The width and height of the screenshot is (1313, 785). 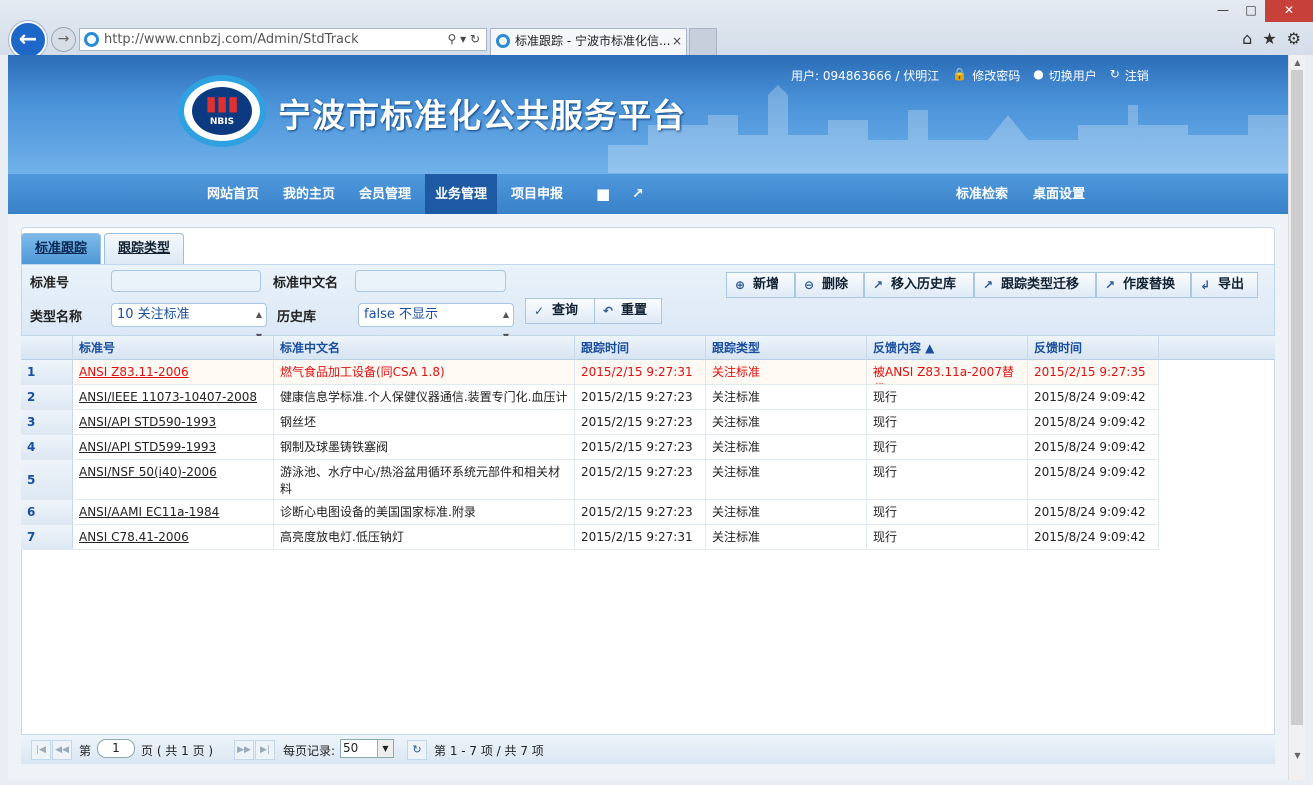 What do you see at coordinates (829, 285) in the screenshot?
I see `delete-button: ⊖ 删除` at bounding box center [829, 285].